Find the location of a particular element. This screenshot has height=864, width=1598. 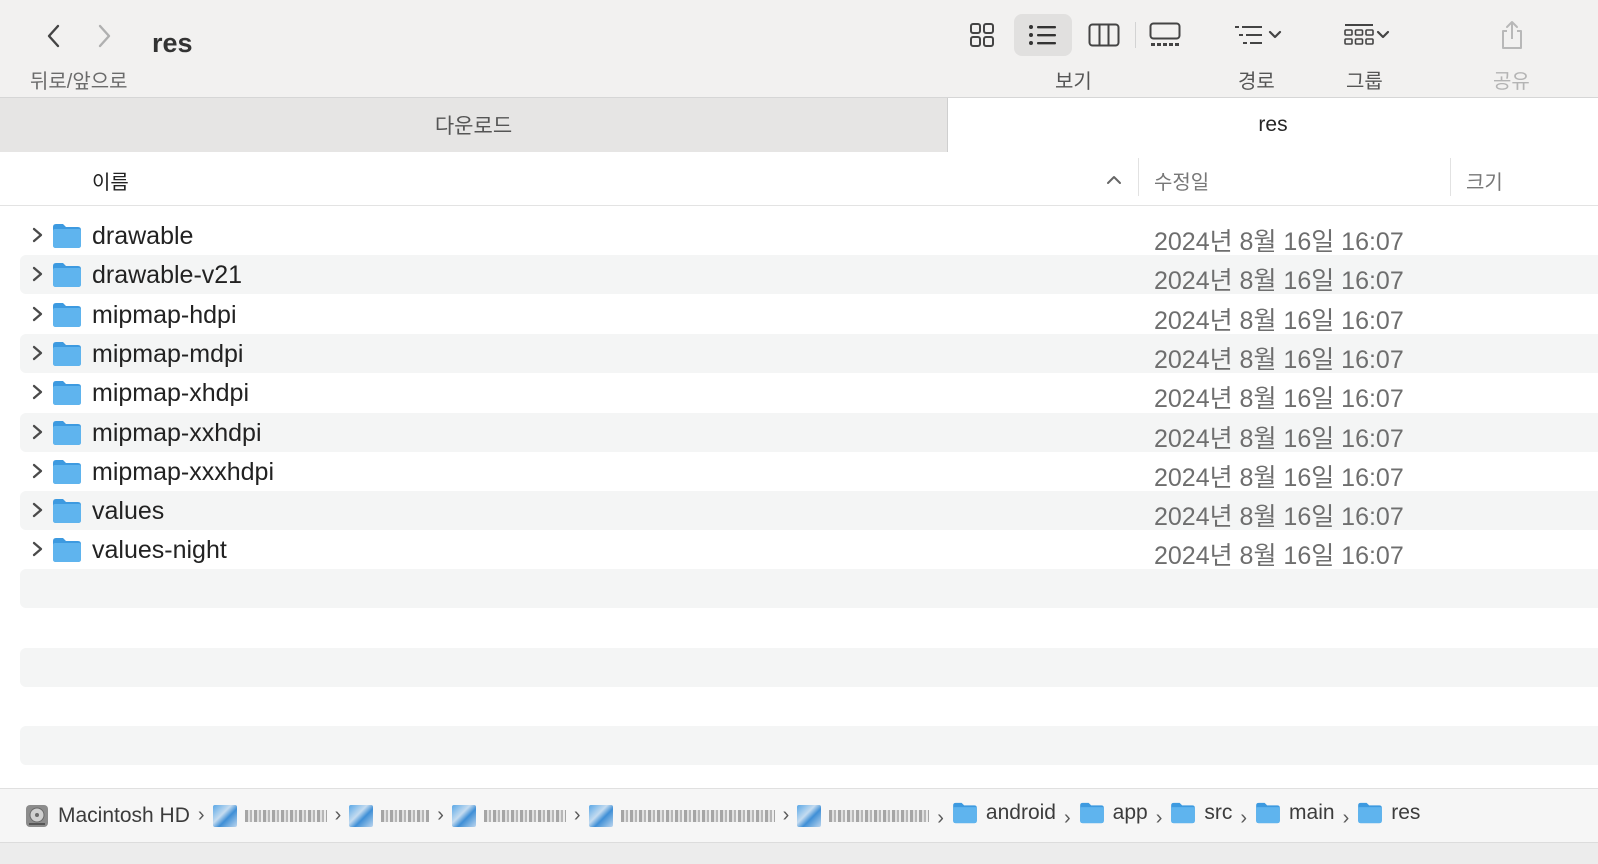

gallery-view-button is located at coordinates (1165, 35).